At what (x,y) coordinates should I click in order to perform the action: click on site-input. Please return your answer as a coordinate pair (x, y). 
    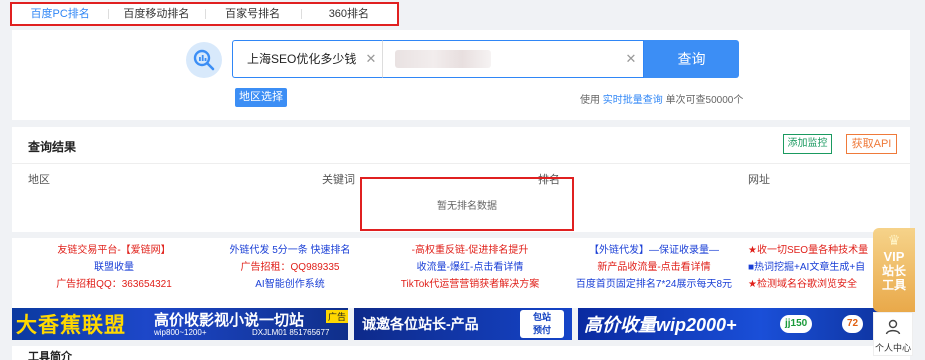
    Looking at the image, I should click on (513, 59).